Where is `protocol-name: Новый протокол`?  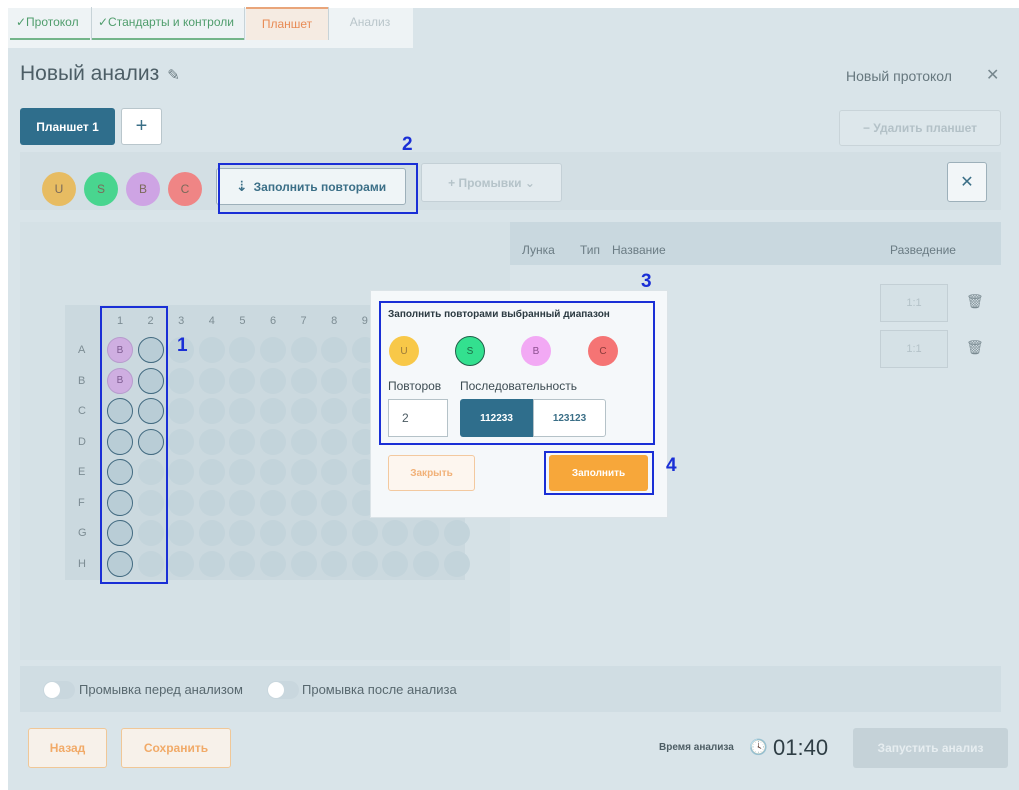 protocol-name: Новый протокол is located at coordinates (899, 76).